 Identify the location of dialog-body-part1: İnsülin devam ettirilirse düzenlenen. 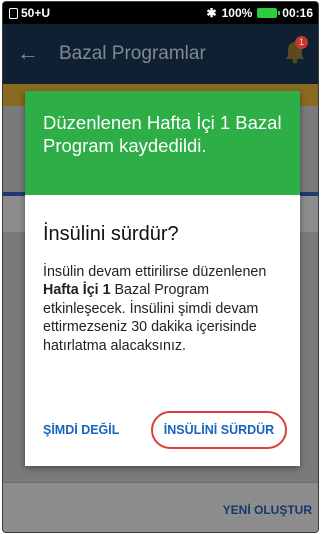
(155, 272).